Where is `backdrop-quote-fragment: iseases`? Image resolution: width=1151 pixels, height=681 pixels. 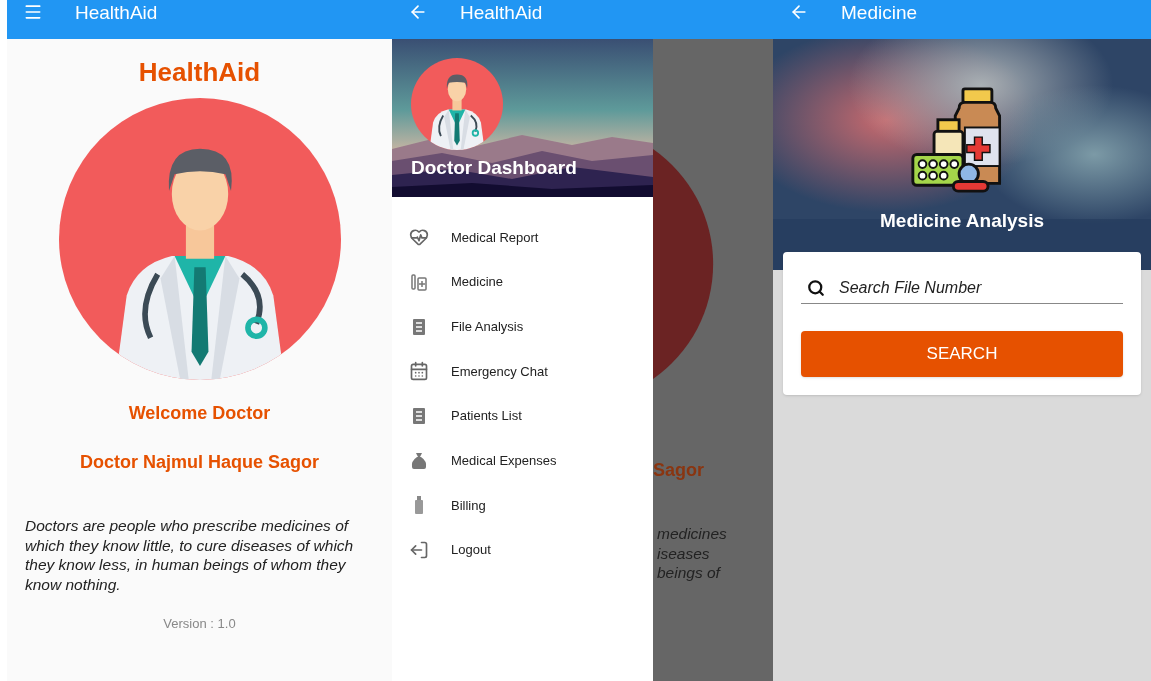 backdrop-quote-fragment: iseases is located at coordinates (684, 553).